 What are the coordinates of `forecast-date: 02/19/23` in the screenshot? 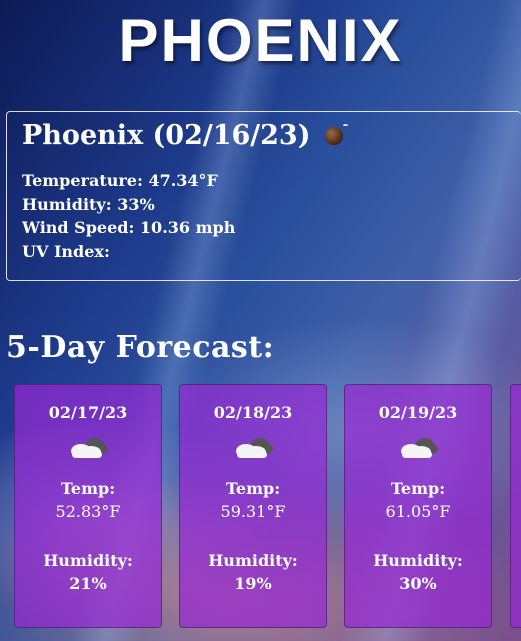 It's located at (418, 412).